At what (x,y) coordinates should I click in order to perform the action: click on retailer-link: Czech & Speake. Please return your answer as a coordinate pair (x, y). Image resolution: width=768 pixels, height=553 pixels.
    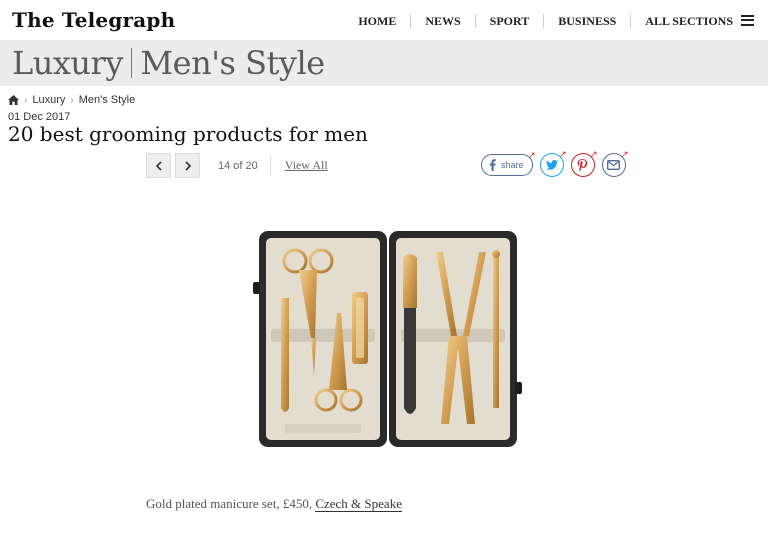
    Looking at the image, I should click on (358, 504).